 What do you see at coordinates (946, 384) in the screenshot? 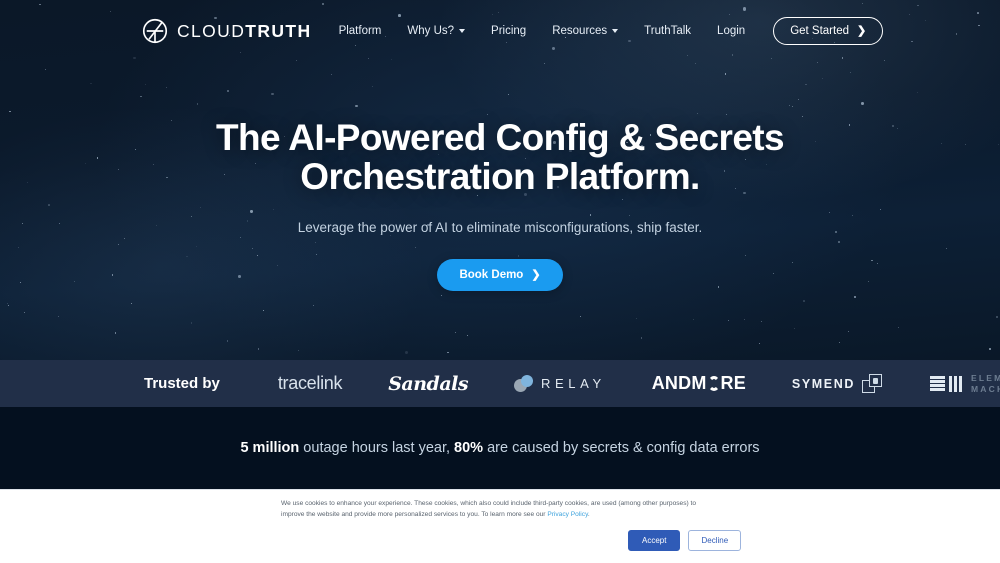
I see `element-machines-bars-icon` at bounding box center [946, 384].